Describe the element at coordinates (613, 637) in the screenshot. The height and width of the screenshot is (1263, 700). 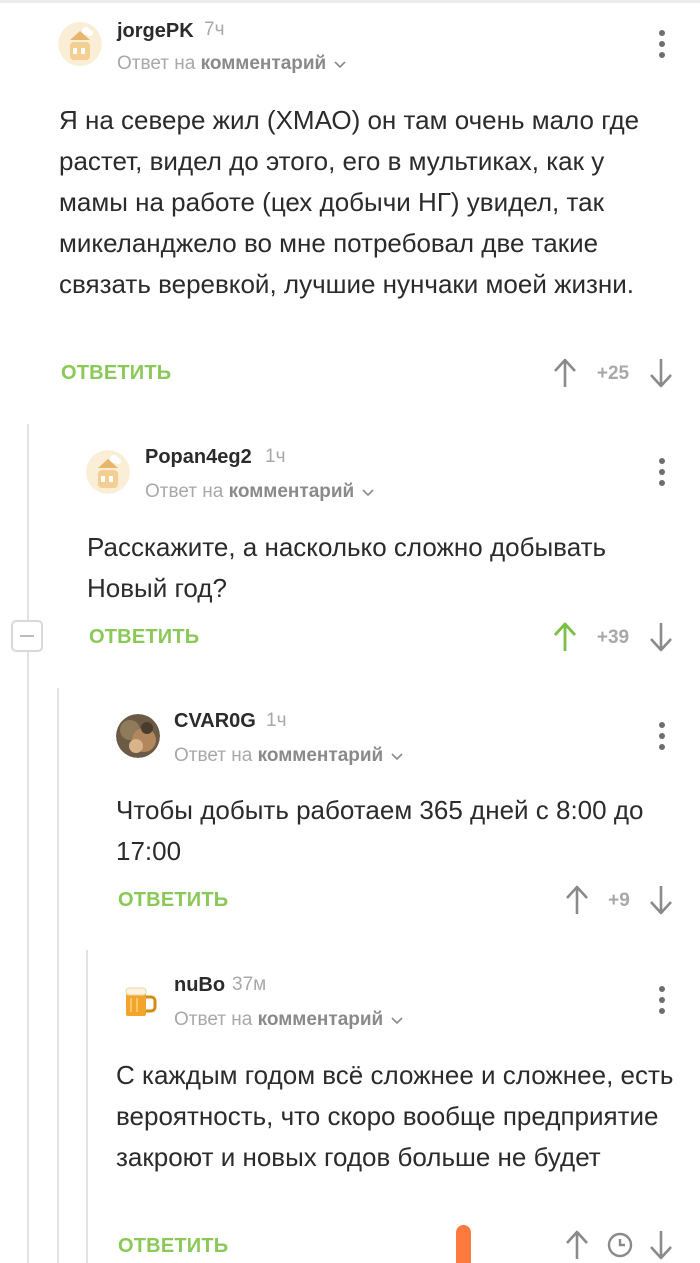
I see `rating-value: +39` at that location.